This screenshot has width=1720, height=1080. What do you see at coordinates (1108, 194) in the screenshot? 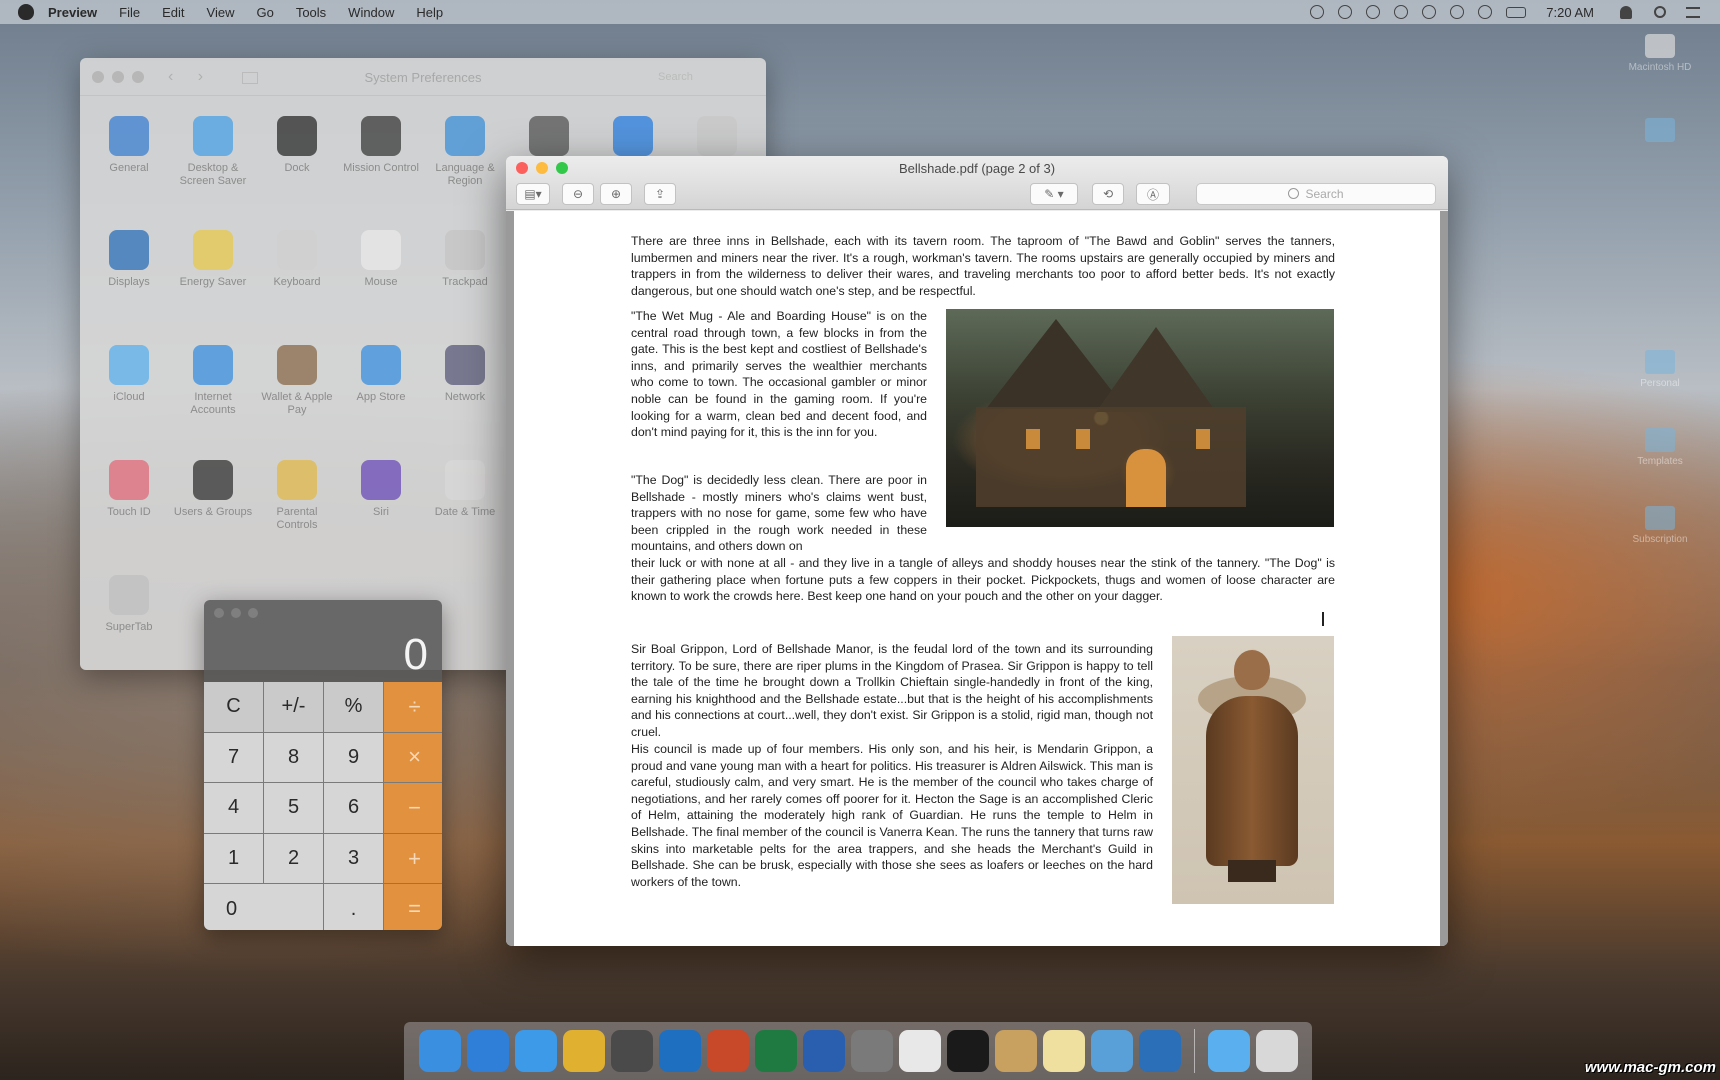
I see `rotate-button: ⟲` at bounding box center [1108, 194].